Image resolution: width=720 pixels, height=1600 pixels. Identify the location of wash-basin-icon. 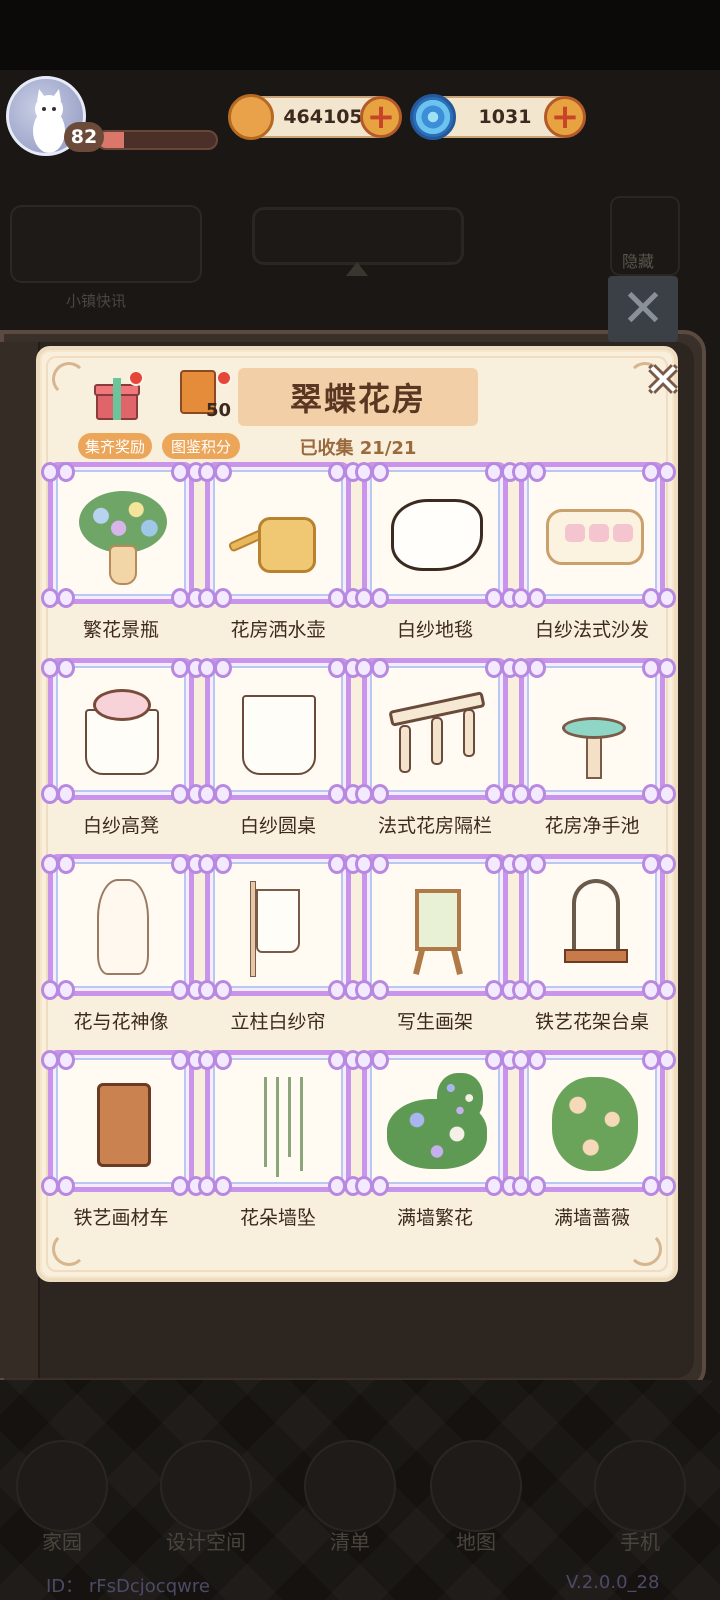
(594, 731).